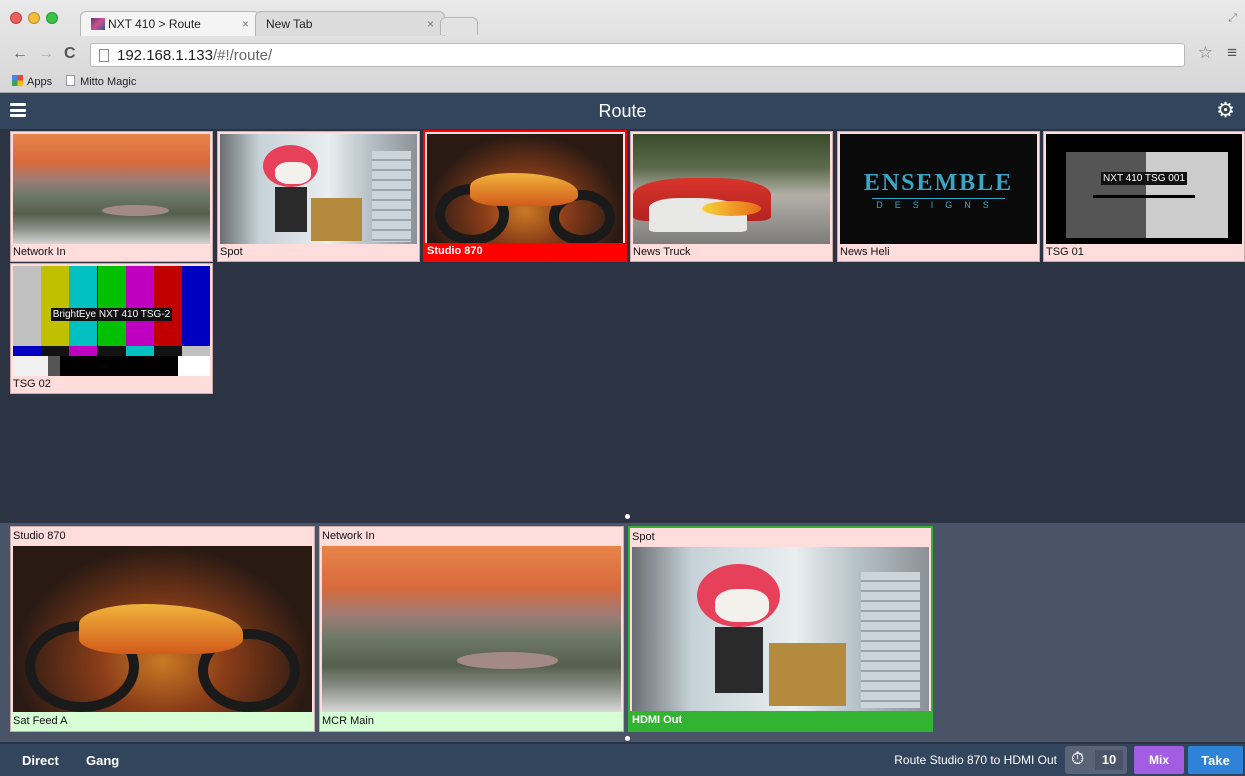 The width and height of the screenshot is (1245, 776). I want to click on apps-grid-icon, so click(17, 80).